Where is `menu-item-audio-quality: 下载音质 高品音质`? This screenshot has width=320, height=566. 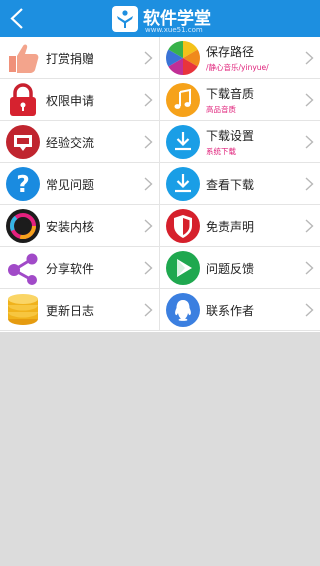
menu-item-audio-quality: 下载音质 高品音质 is located at coordinates (240, 100).